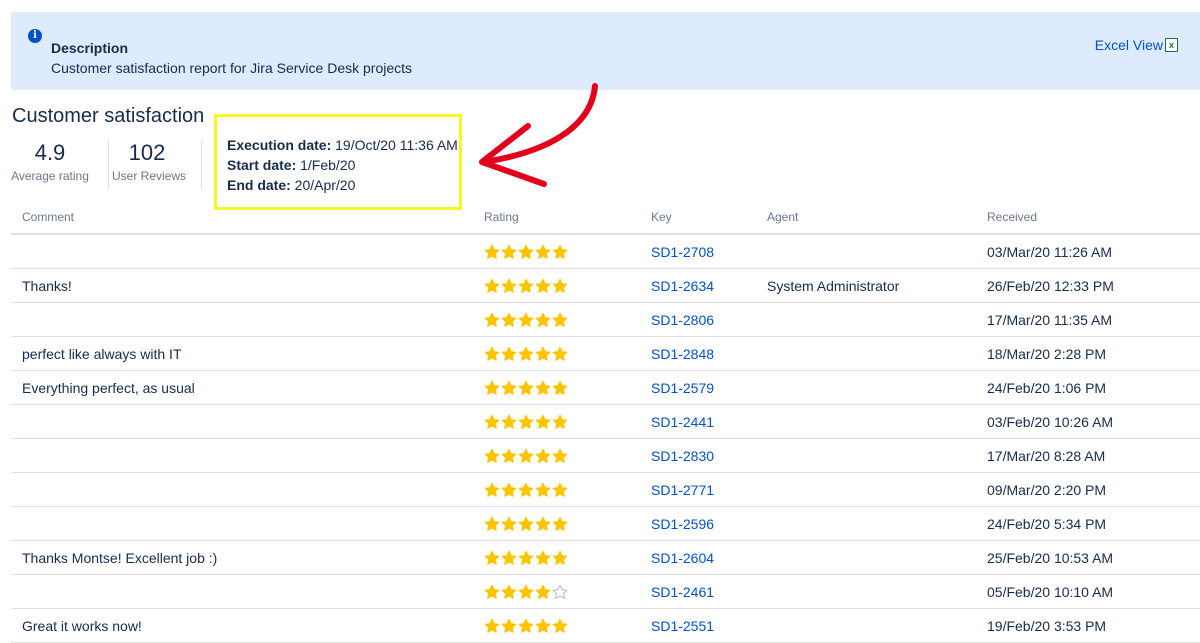 This screenshot has height=643, width=1200. What do you see at coordinates (1093, 217) in the screenshot?
I see `header-received: Received` at bounding box center [1093, 217].